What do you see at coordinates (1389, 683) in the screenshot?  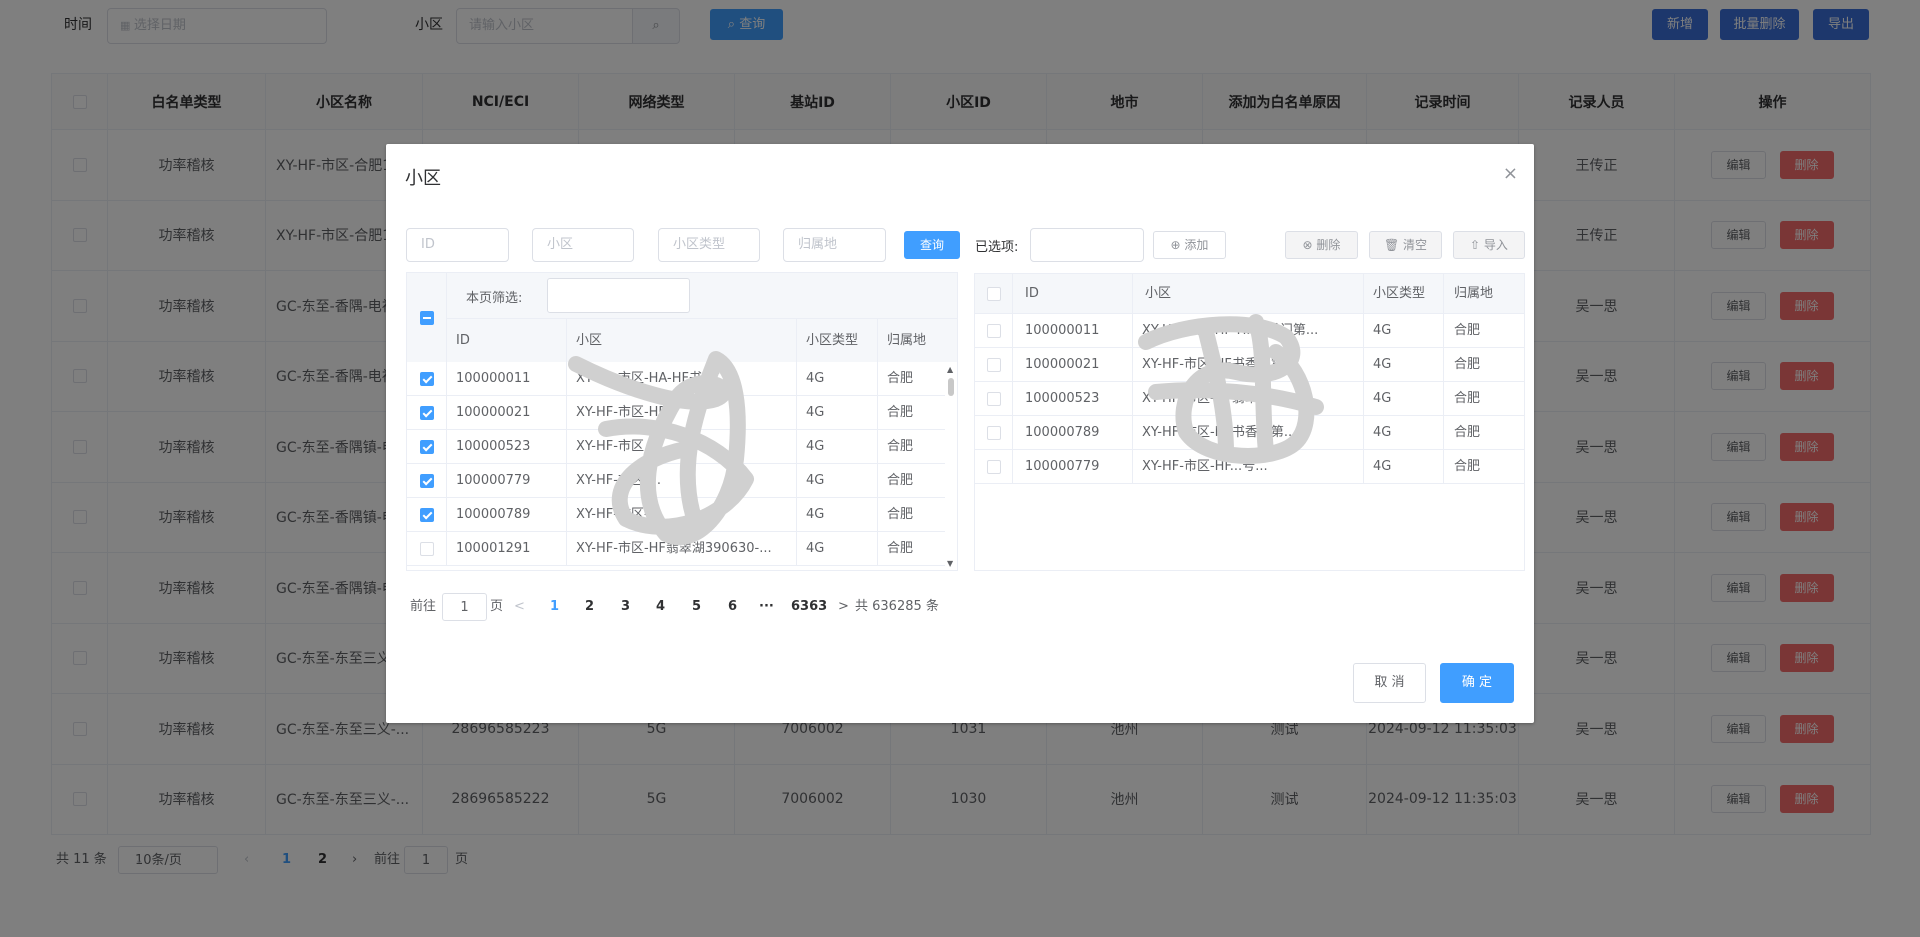 I see `cancel-button: 取 消` at bounding box center [1389, 683].